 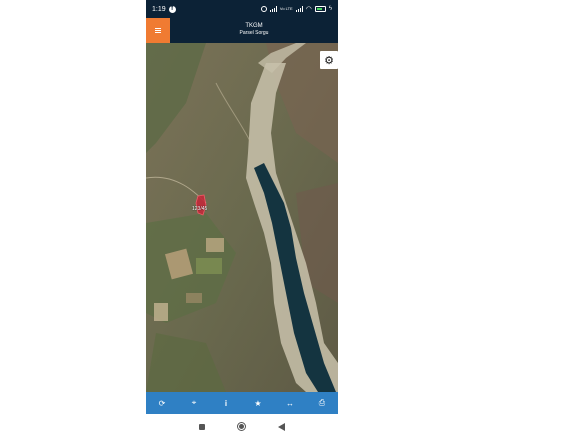 I want to click on app-titles: TKGM Parsel Sorgu, so click(x=254, y=29).